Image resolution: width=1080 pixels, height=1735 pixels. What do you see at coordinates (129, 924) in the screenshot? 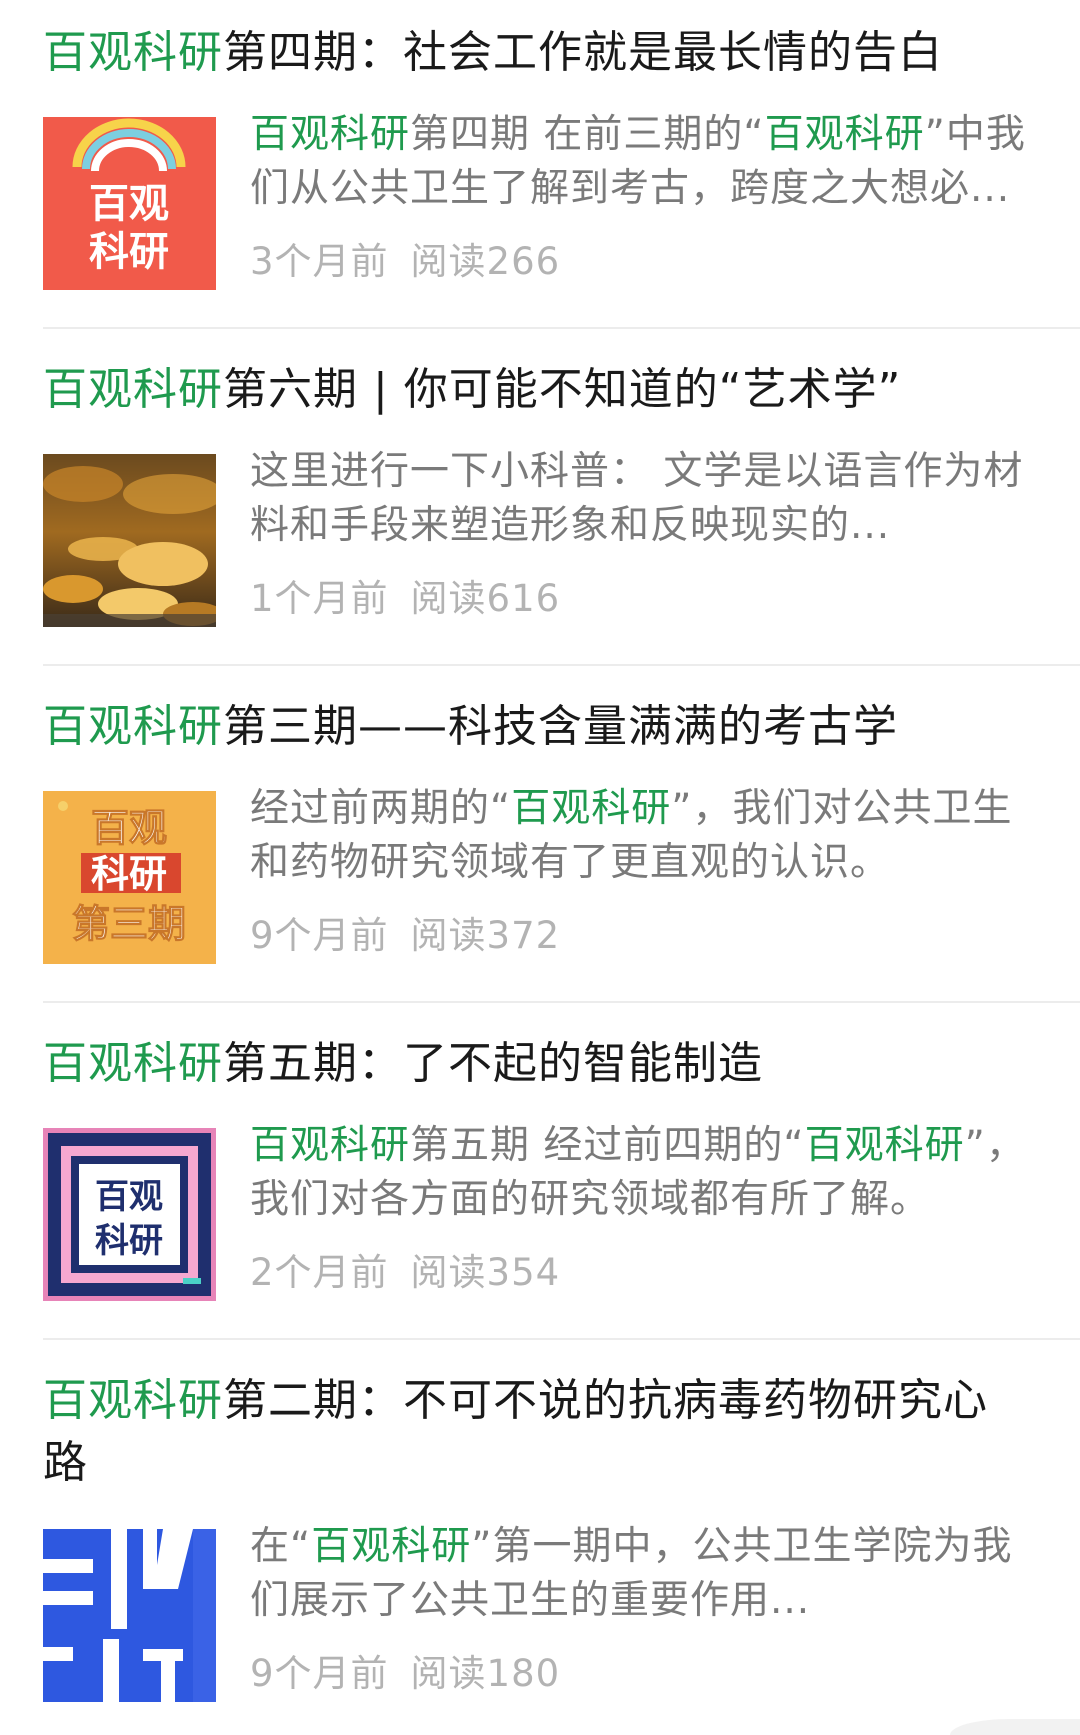
I see `svg-text: 第三期` at bounding box center [129, 924].